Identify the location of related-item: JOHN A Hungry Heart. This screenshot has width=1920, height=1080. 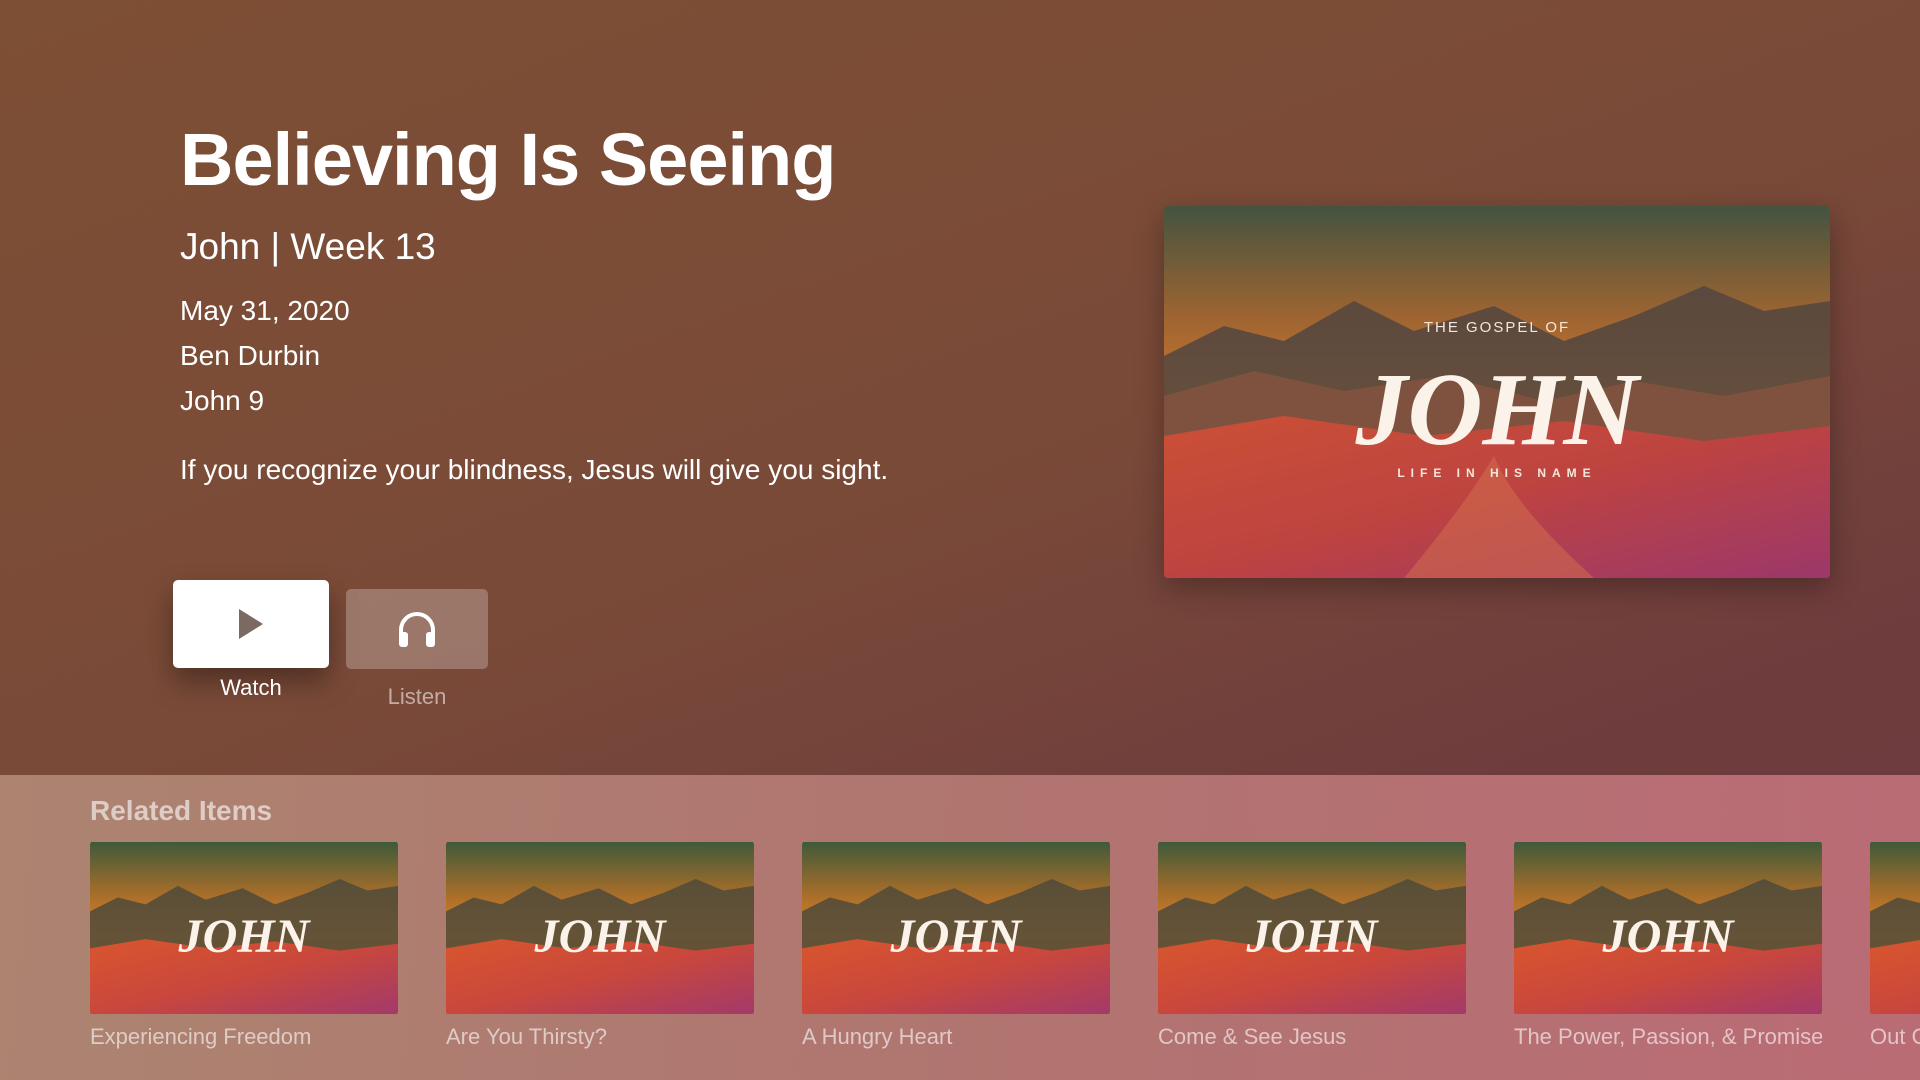
(956, 946).